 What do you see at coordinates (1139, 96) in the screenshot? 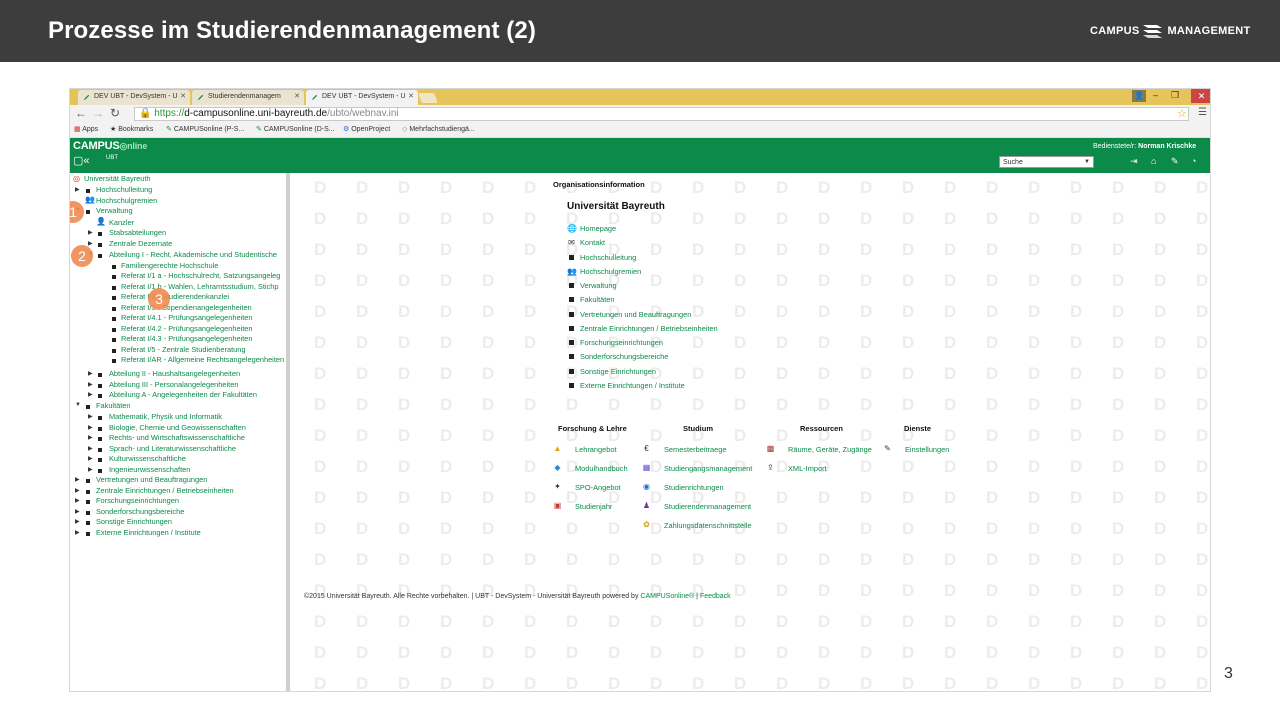
I see `profile-icon: 👤` at bounding box center [1139, 96].